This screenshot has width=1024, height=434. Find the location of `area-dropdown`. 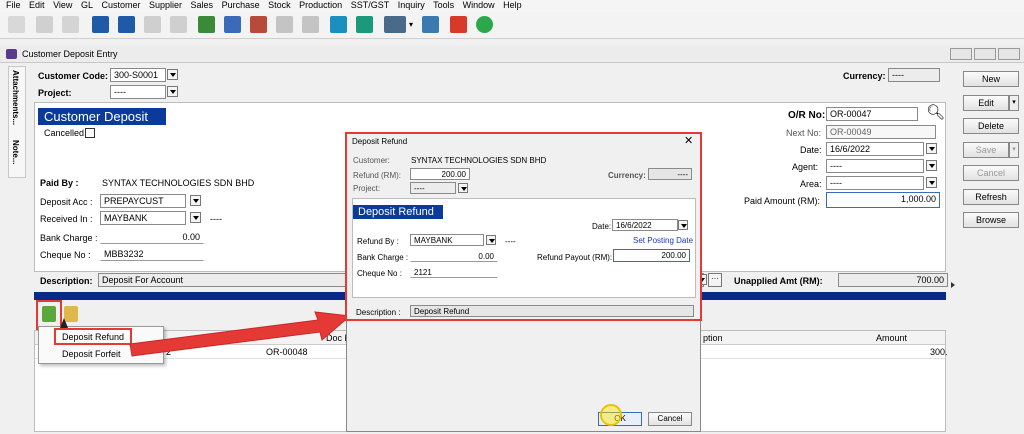

area-dropdown is located at coordinates (931, 182).